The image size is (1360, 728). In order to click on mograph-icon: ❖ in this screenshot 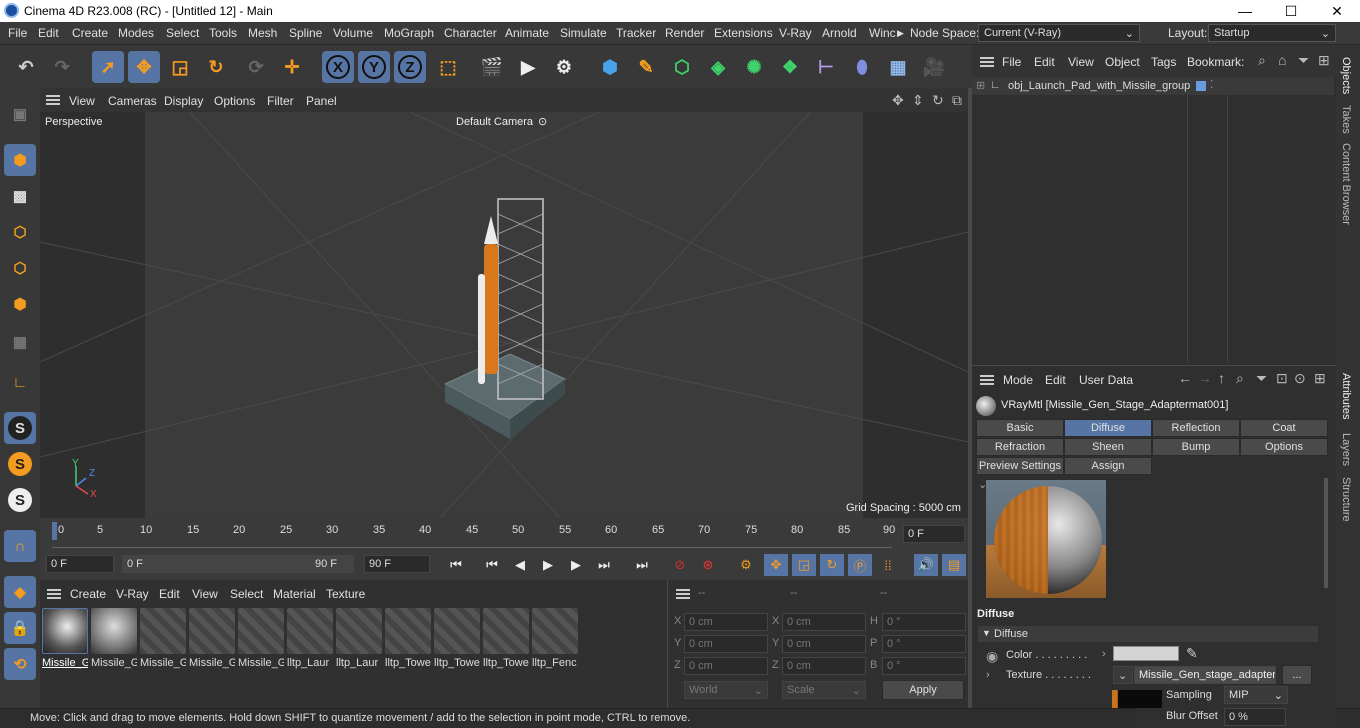, I will do `click(790, 67)`.